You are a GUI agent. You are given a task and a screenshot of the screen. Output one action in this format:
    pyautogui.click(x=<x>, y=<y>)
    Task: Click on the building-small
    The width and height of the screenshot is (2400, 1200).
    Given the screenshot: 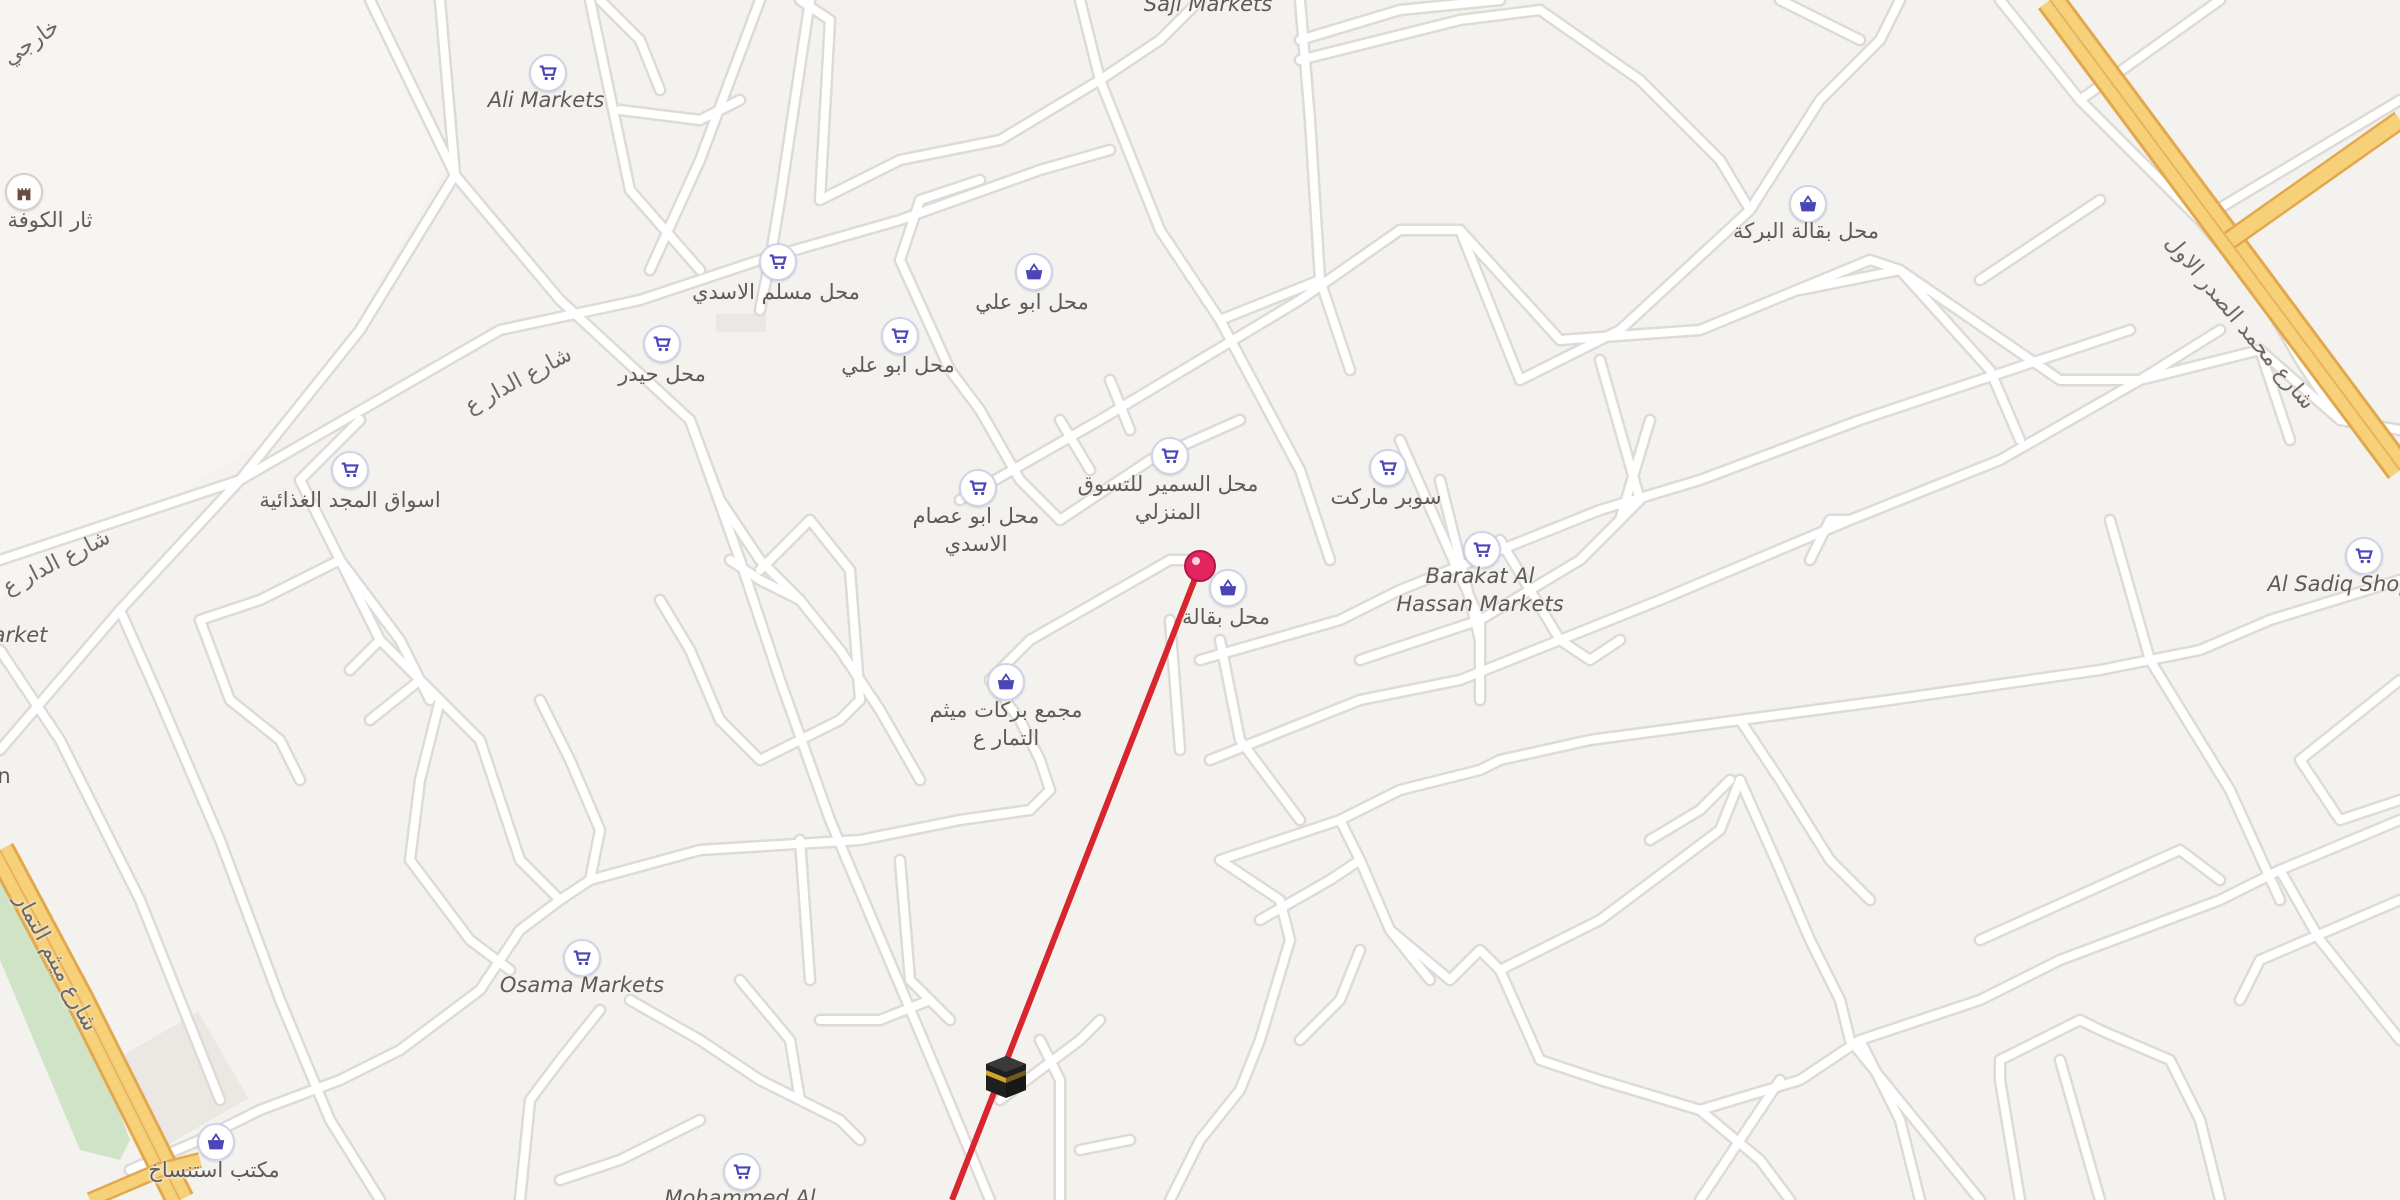 What is the action you would take?
    pyautogui.click(x=741, y=323)
    